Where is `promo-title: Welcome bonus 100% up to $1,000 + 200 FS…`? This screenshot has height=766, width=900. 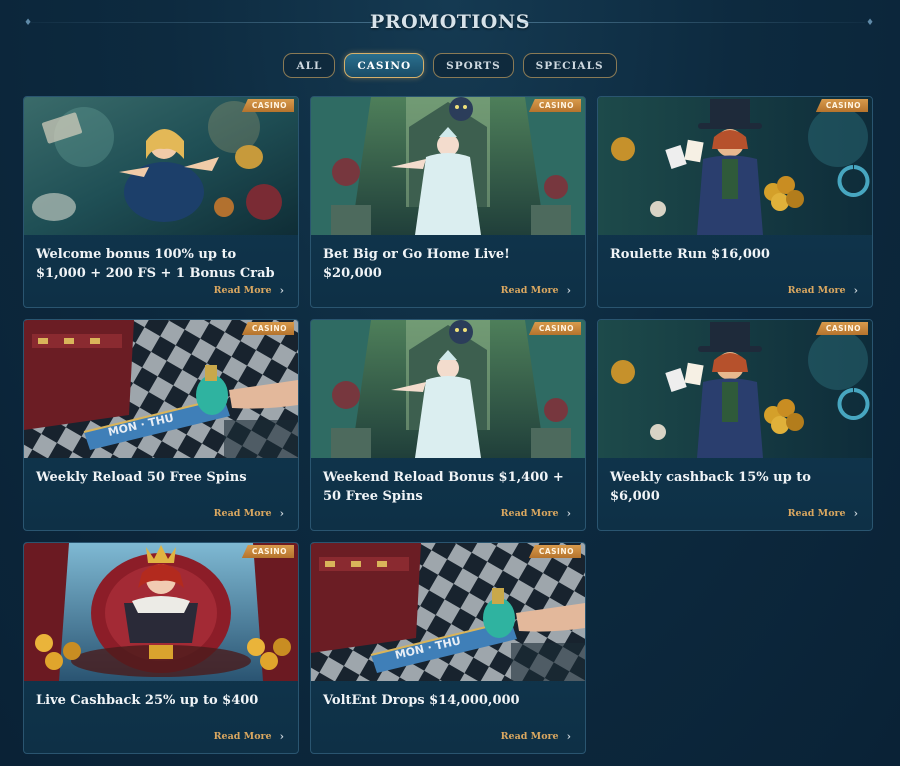 promo-title: Welcome bonus 100% up to $1,000 + 200 FS… is located at coordinates (155, 264).